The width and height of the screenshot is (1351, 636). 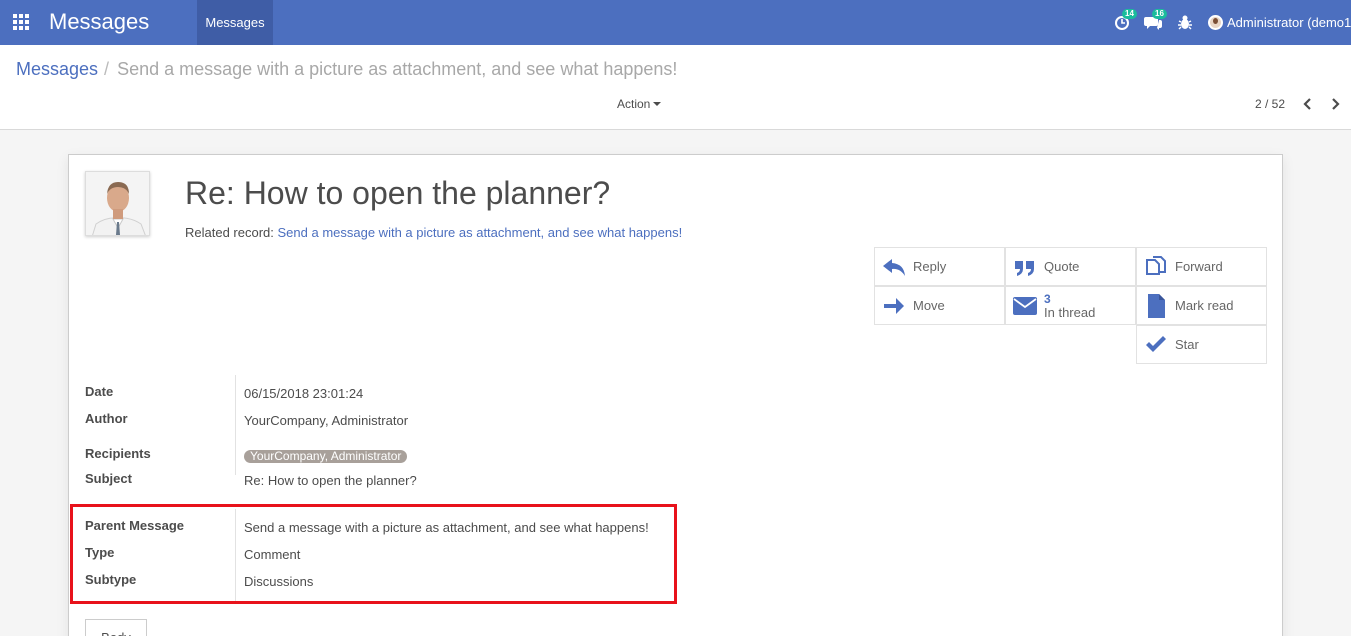 What do you see at coordinates (1025, 306) in the screenshot?
I see `envelope-icon` at bounding box center [1025, 306].